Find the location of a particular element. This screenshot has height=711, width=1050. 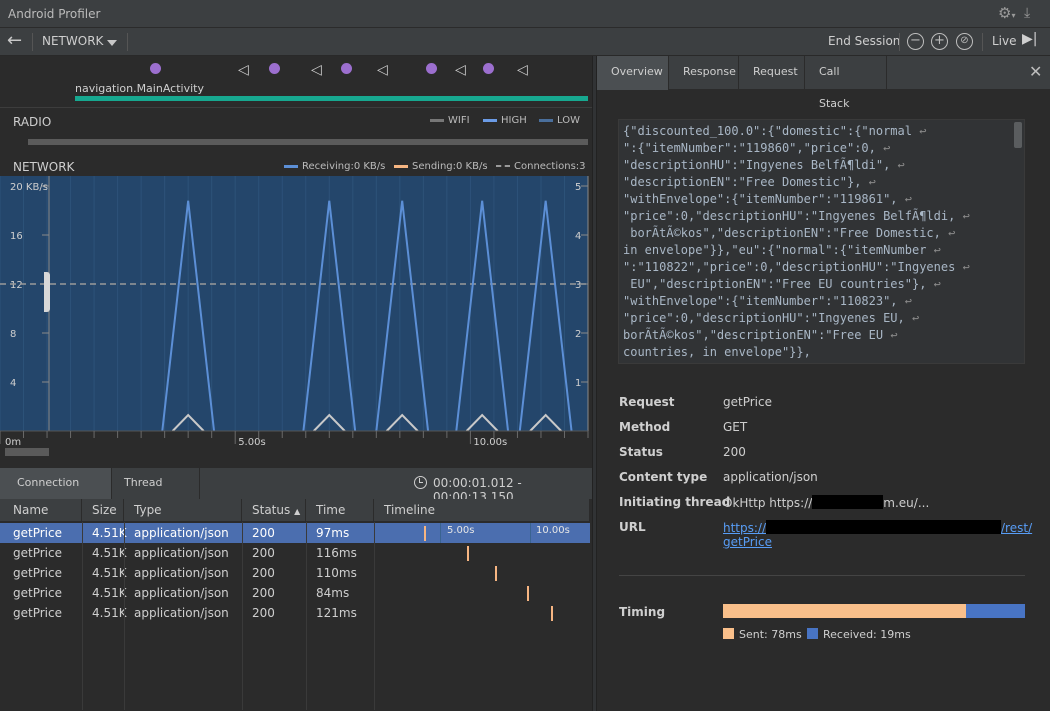

y-tick-label: 8 is located at coordinates (13, 334).